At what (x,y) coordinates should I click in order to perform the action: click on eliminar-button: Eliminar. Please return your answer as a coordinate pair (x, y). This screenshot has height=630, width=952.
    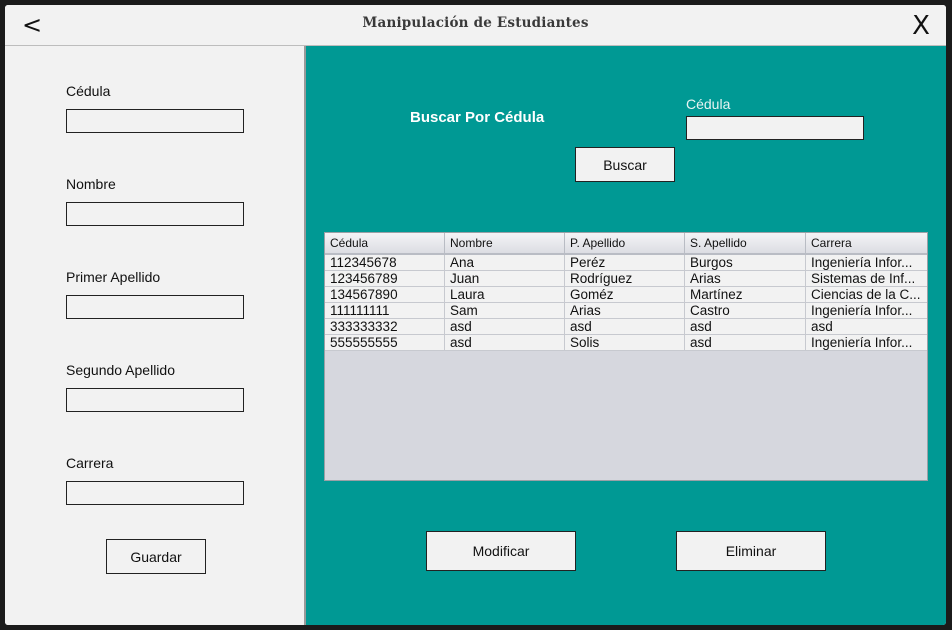
    Looking at the image, I should click on (751, 551).